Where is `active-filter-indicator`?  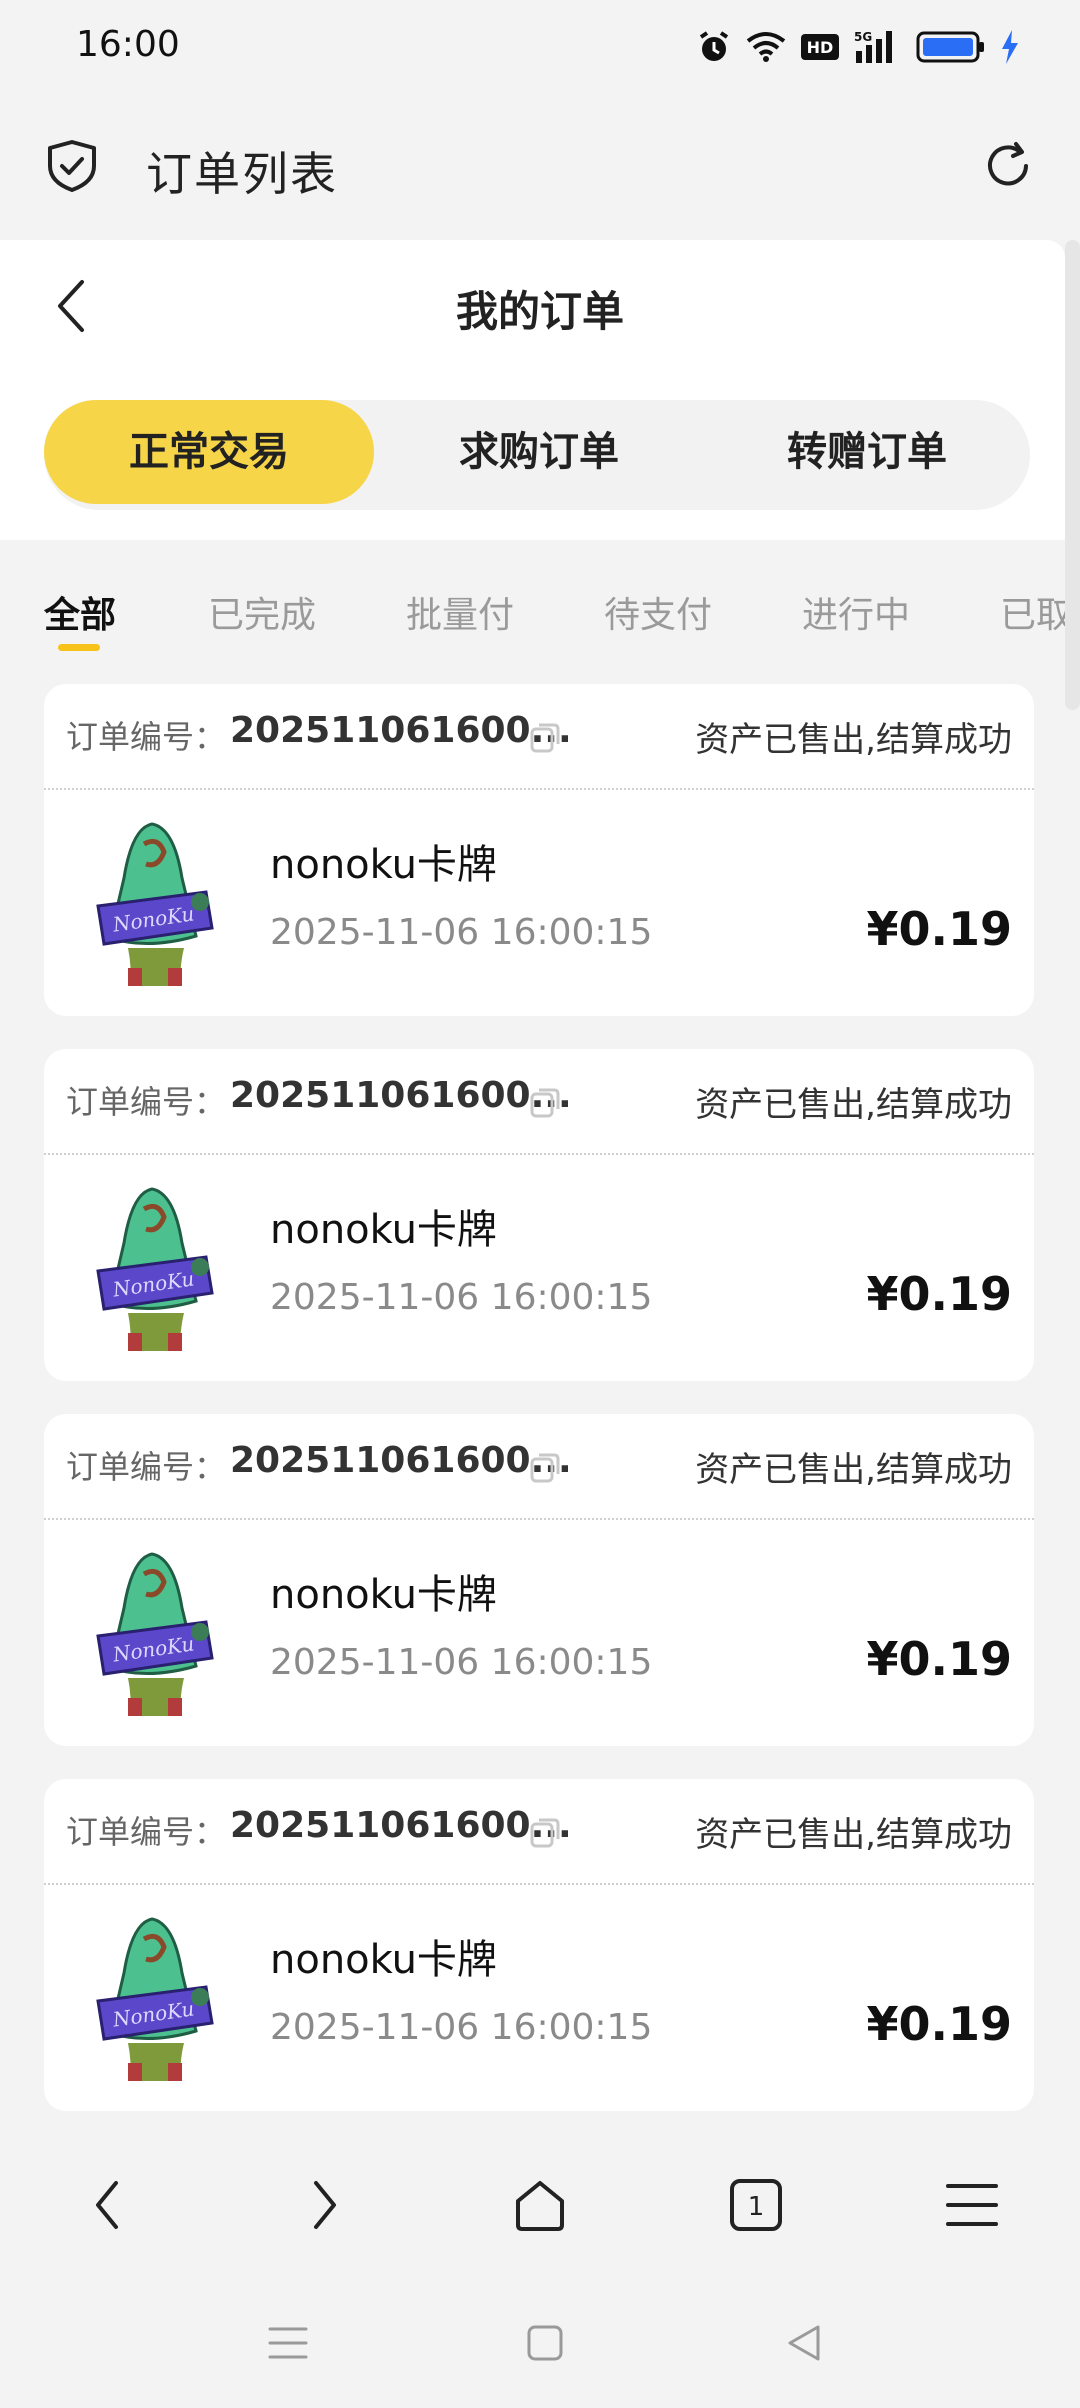 active-filter-indicator is located at coordinates (79, 647).